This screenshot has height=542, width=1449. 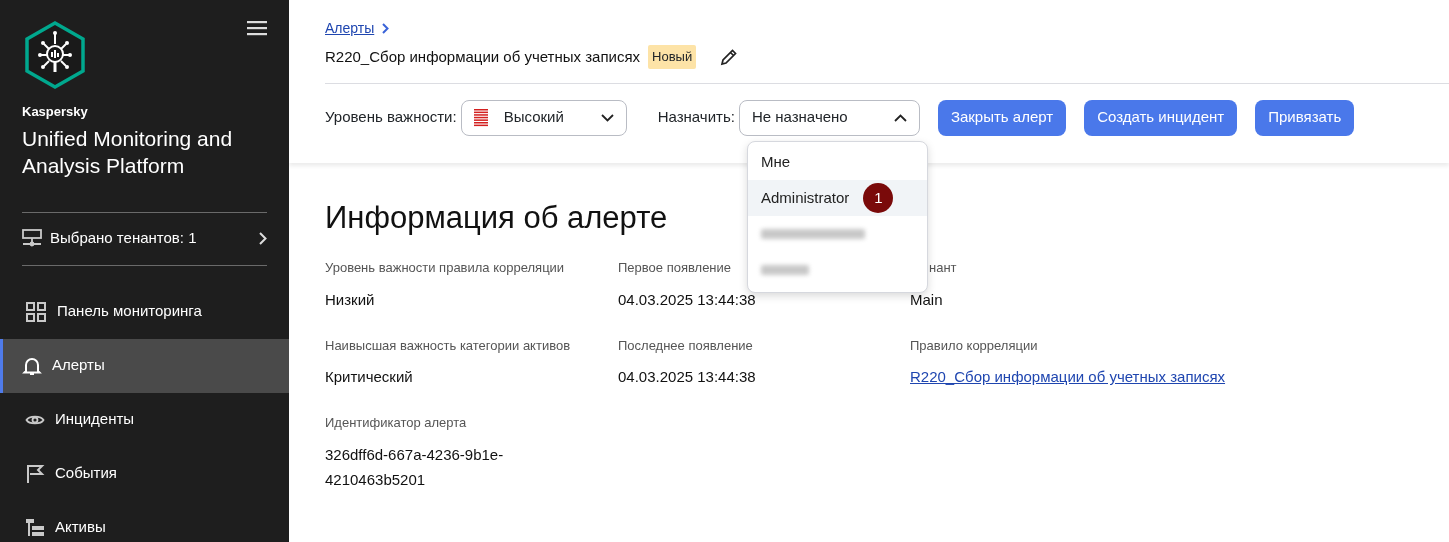 What do you see at coordinates (391, 117) in the screenshot?
I see `field-label: Уровень важности:` at bounding box center [391, 117].